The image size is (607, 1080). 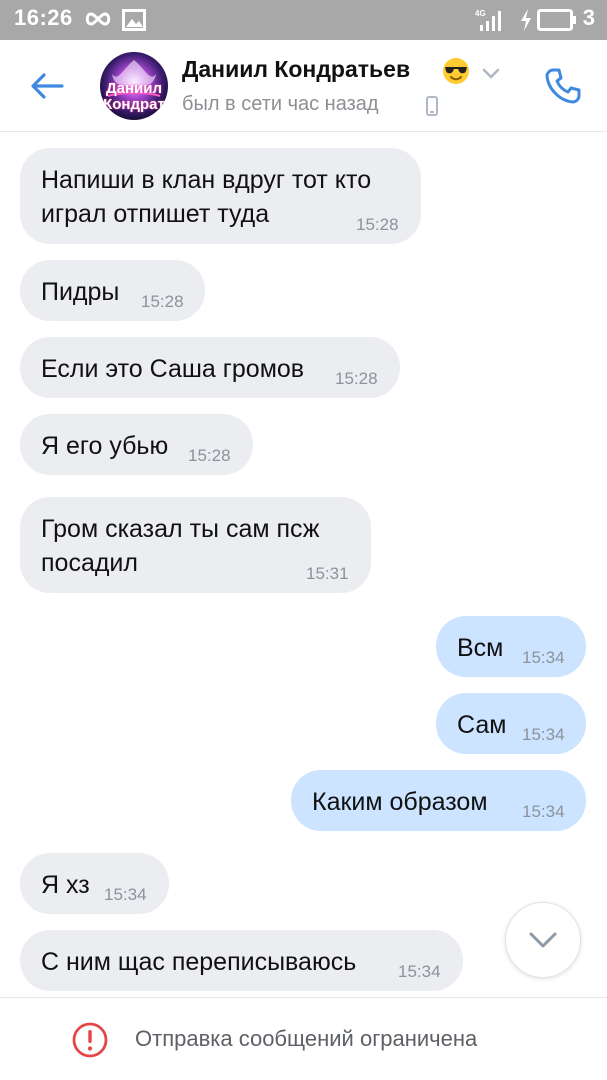 What do you see at coordinates (199, 962) in the screenshot?
I see `message-text: С ним щас переписываюсь` at bounding box center [199, 962].